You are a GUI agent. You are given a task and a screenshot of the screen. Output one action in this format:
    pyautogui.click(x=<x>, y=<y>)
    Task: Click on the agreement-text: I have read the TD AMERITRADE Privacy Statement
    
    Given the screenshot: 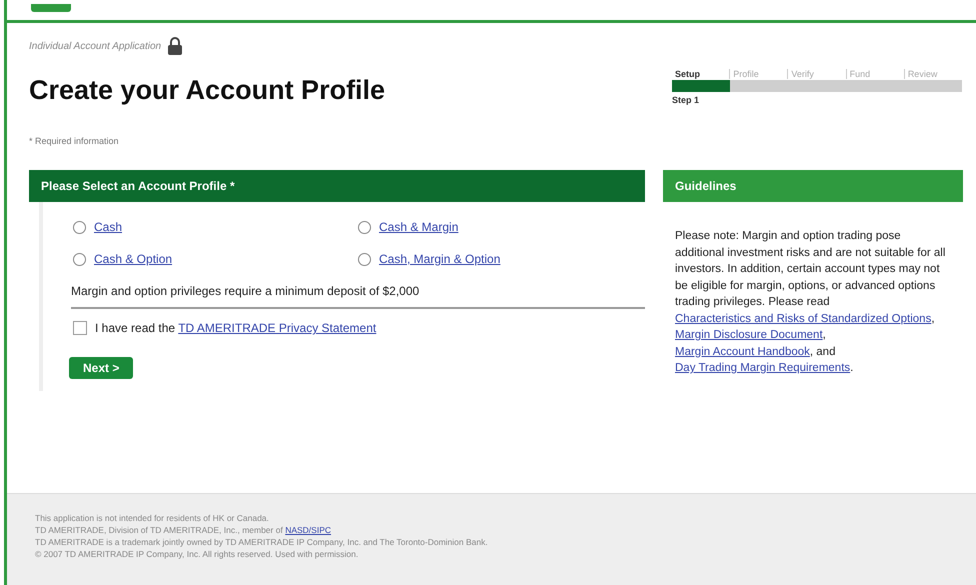 What is the action you would take?
    pyautogui.click(x=235, y=328)
    